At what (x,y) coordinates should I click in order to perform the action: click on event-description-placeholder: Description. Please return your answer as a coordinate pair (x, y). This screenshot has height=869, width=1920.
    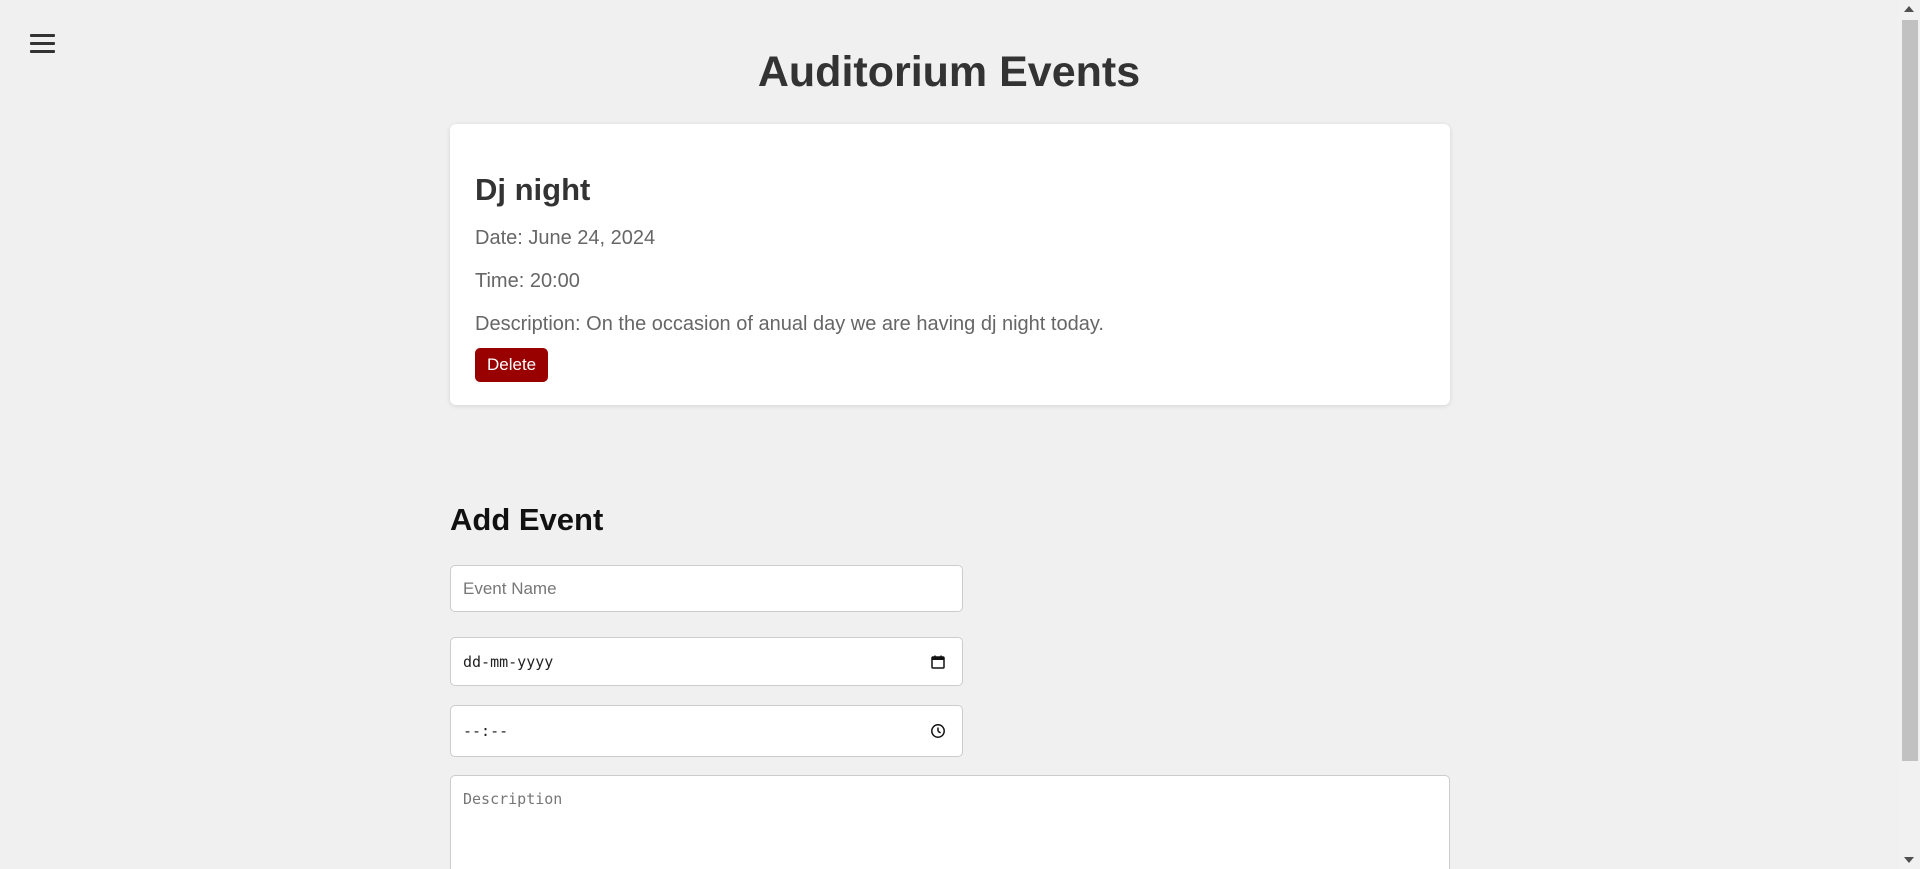
    Looking at the image, I should click on (513, 799).